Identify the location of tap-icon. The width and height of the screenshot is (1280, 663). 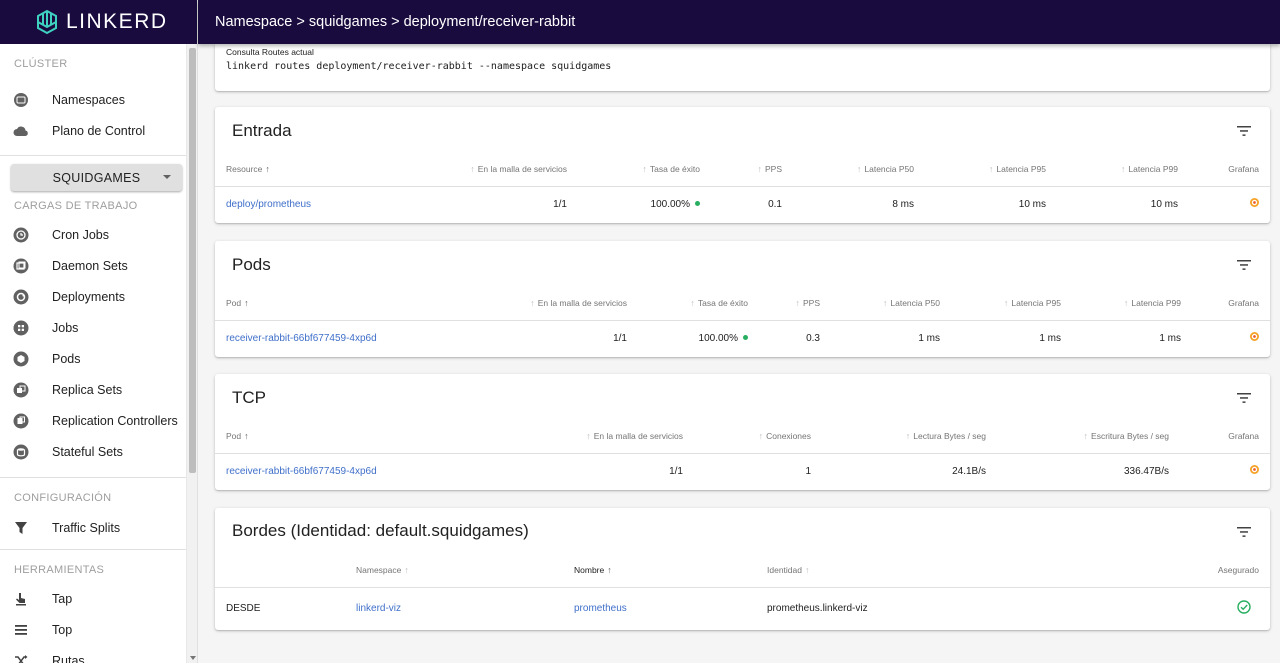
(21, 599).